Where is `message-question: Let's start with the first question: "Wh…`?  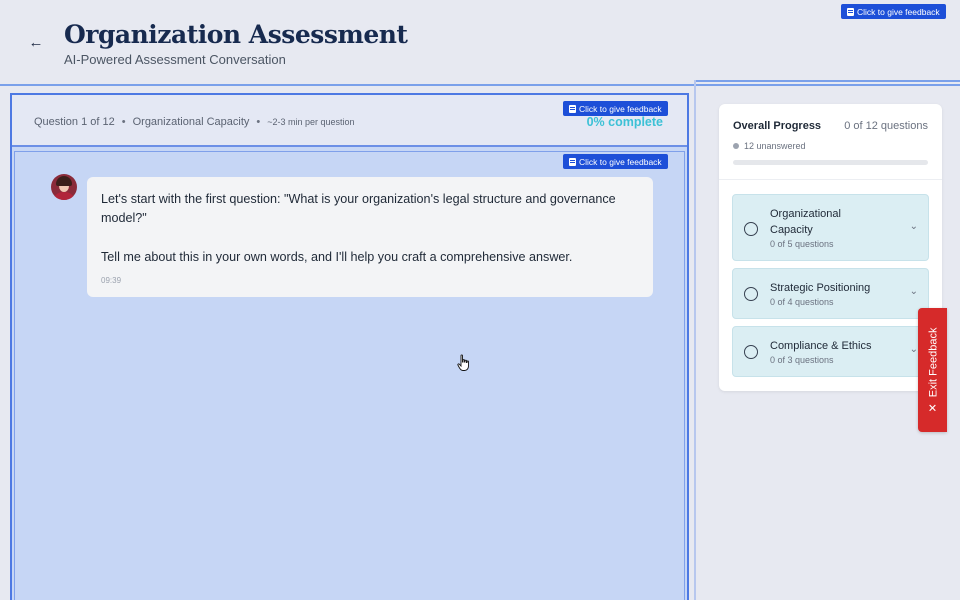 message-question: Let's start with the first question: "Wh… is located at coordinates (358, 208).